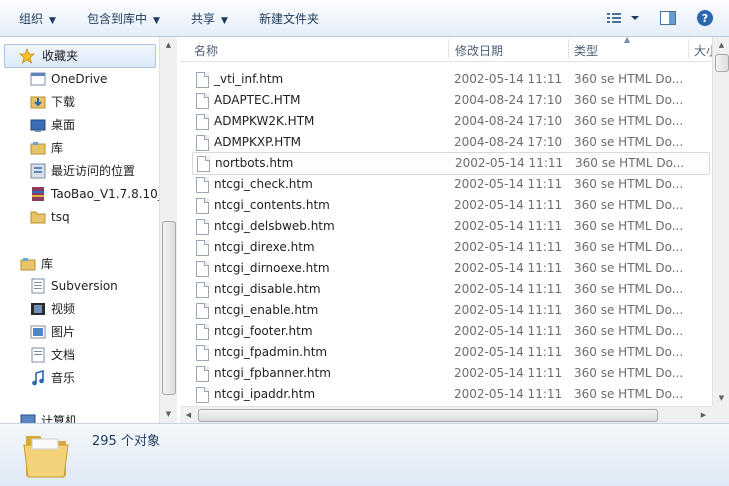 This screenshot has height=486, width=729. What do you see at coordinates (266, 310) in the screenshot?
I see `file-name: ntcgi_enable.htm` at bounding box center [266, 310].